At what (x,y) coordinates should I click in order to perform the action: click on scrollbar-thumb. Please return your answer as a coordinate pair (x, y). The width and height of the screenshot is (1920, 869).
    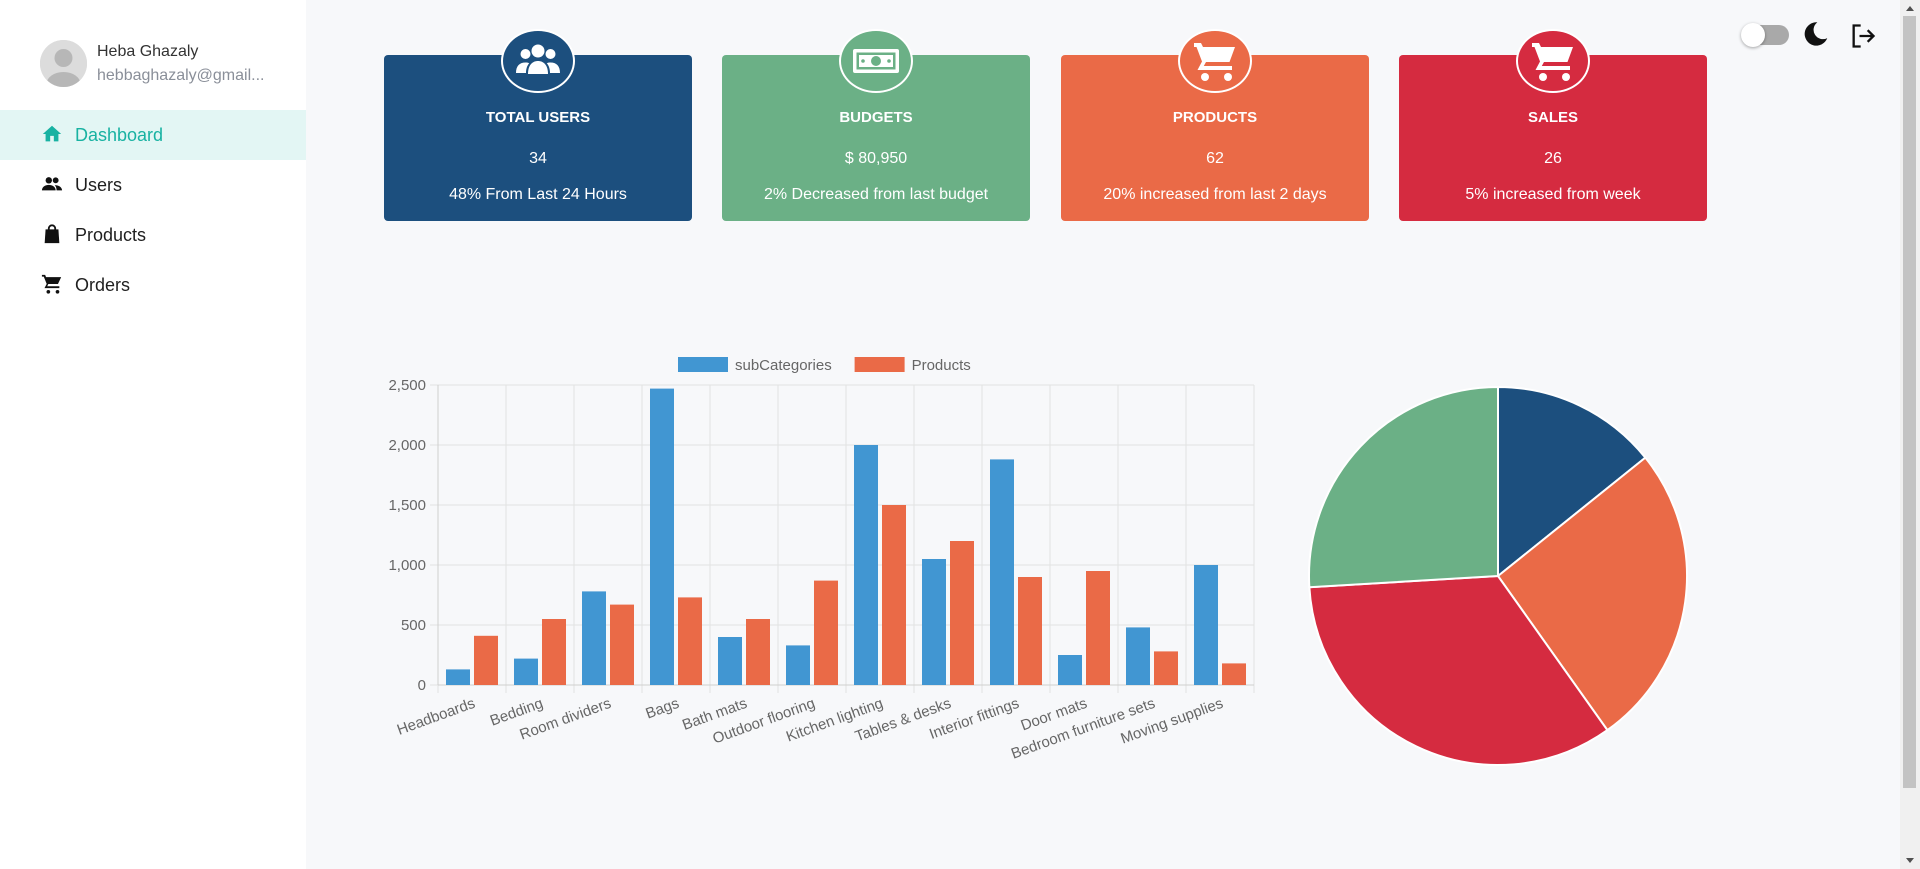
    Looking at the image, I should click on (1909, 402).